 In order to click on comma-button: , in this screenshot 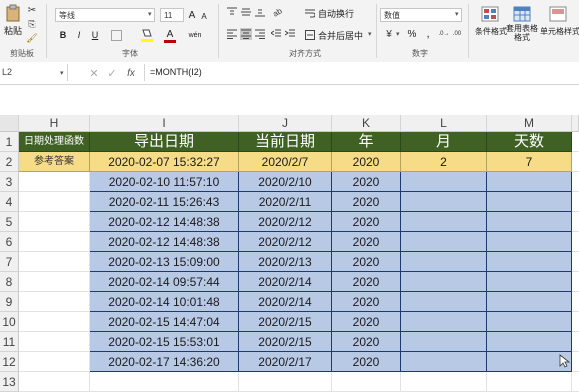, I will do `click(428, 34)`.